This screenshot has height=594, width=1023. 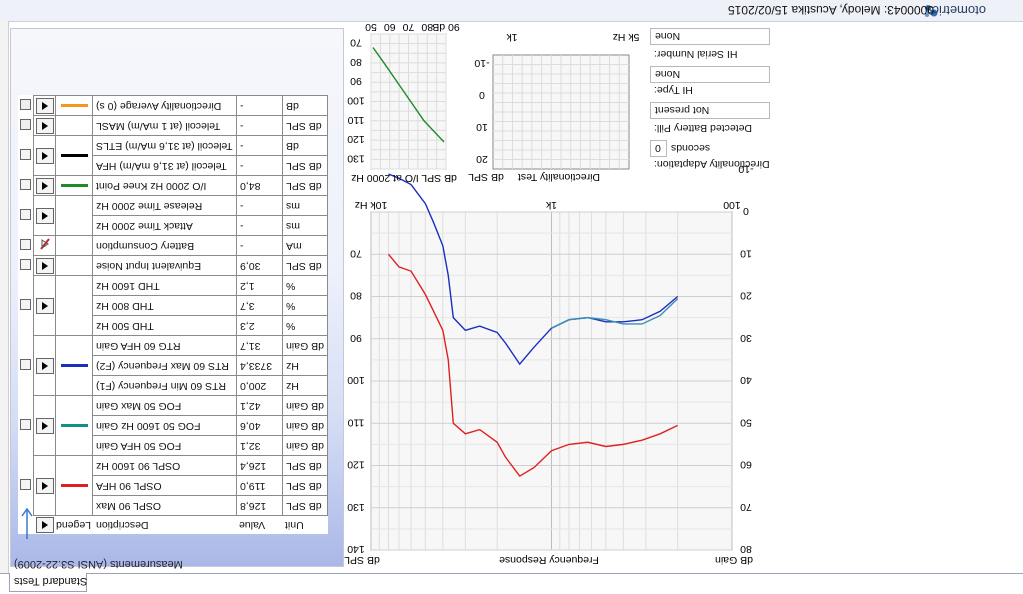 I want to click on cell-unit: dB Gain, so click(x=304, y=425).